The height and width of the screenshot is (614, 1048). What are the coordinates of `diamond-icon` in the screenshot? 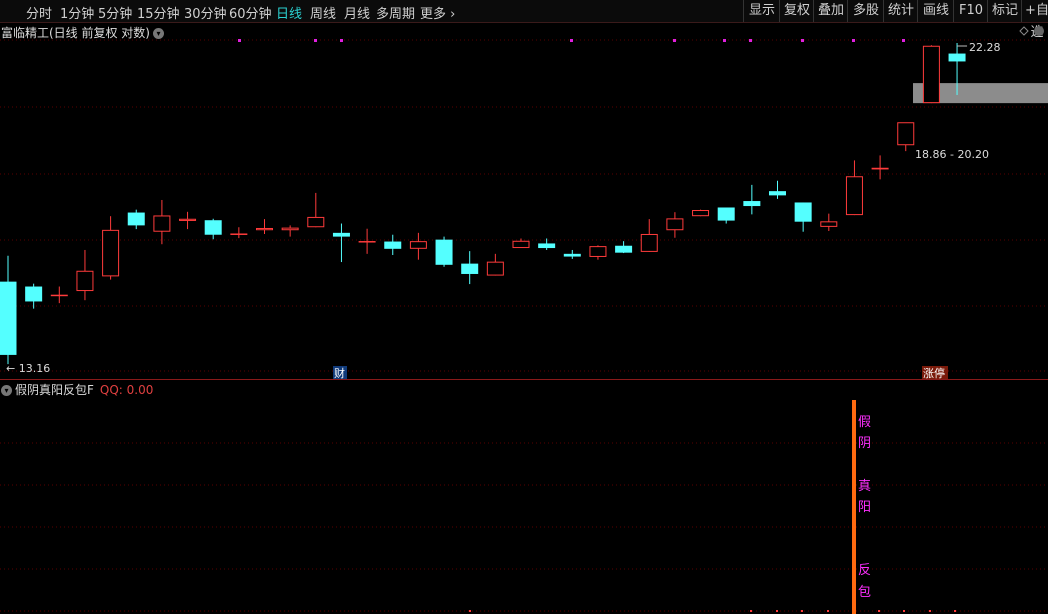 It's located at (1024, 31).